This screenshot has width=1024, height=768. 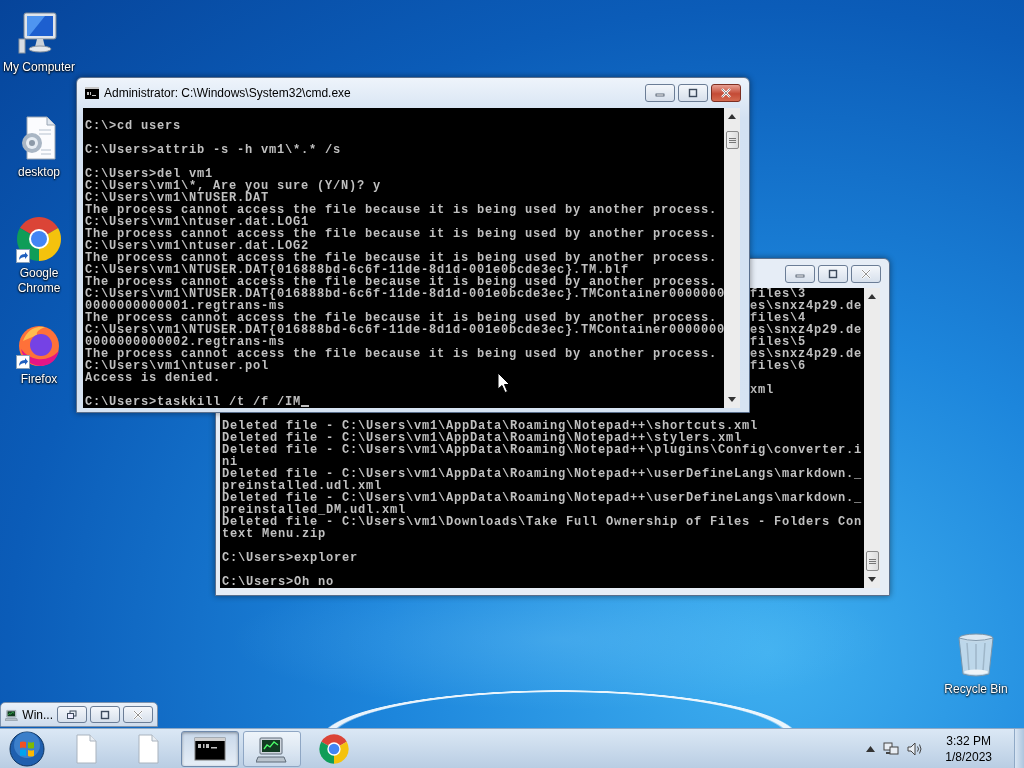 What do you see at coordinates (490, 426) in the screenshot?
I see `console-line: Deleted file - C:\Users\vm1\AppData\Roaming\Notepad++\shortcuts.xml` at bounding box center [490, 426].